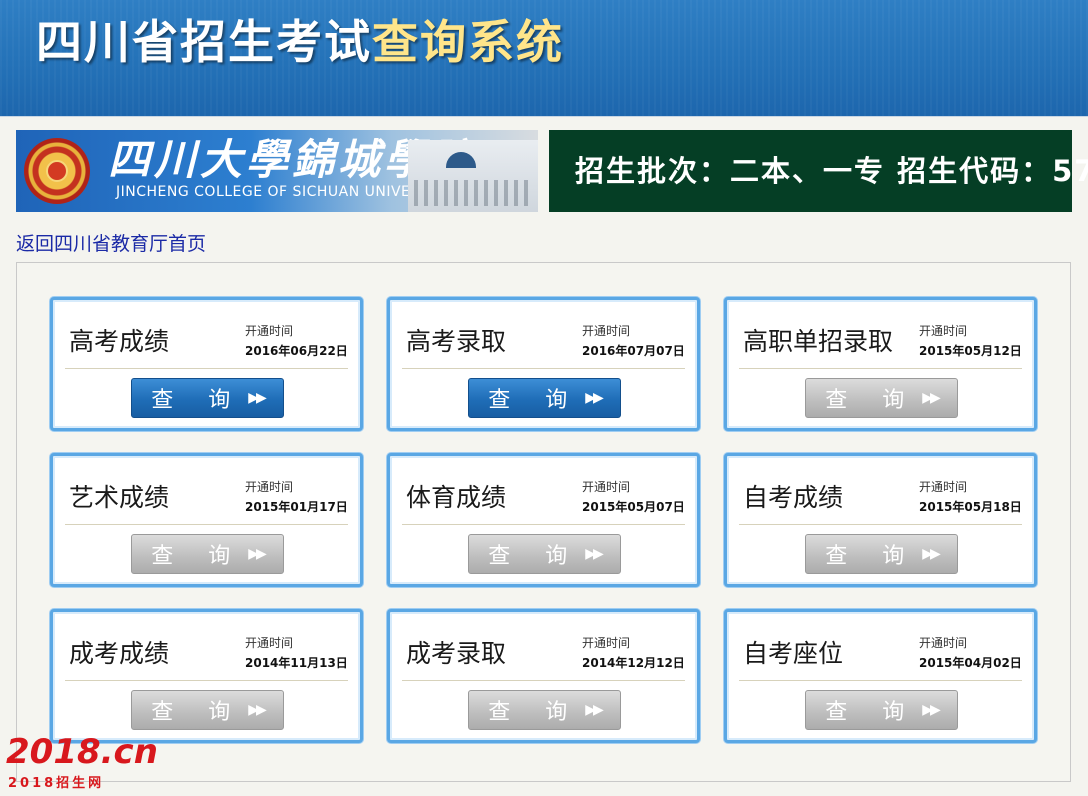 This screenshot has width=1088, height=796. What do you see at coordinates (793, 653) in the screenshot?
I see `card-title: 自考座位` at bounding box center [793, 653].